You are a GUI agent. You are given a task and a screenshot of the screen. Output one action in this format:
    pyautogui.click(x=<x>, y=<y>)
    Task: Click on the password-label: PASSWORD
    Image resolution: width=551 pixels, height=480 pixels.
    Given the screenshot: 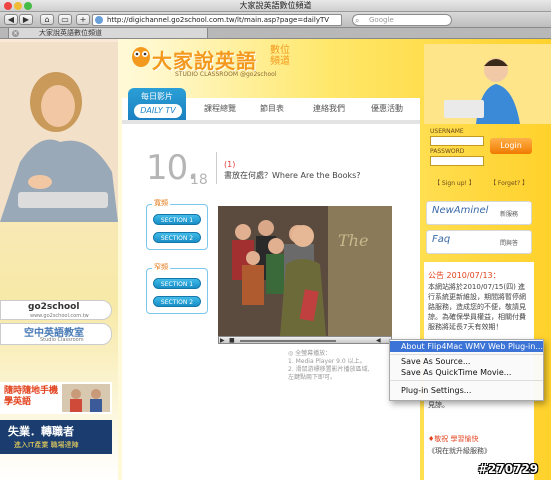 What is the action you would take?
    pyautogui.click(x=447, y=151)
    